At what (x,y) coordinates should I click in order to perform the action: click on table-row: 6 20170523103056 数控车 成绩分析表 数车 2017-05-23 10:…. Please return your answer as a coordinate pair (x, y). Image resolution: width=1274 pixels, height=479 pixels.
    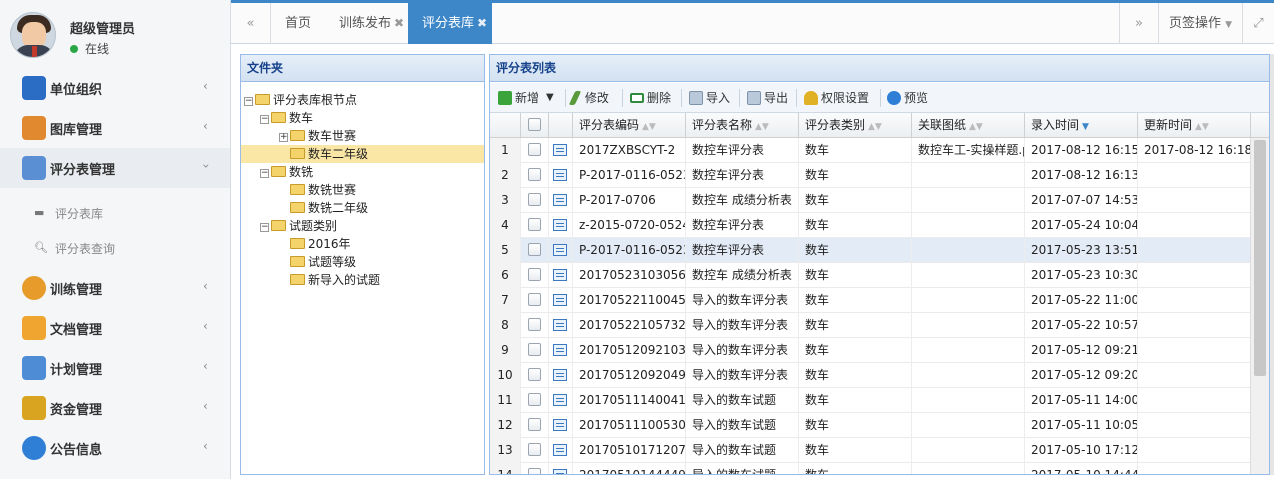
    Looking at the image, I should click on (870, 275).